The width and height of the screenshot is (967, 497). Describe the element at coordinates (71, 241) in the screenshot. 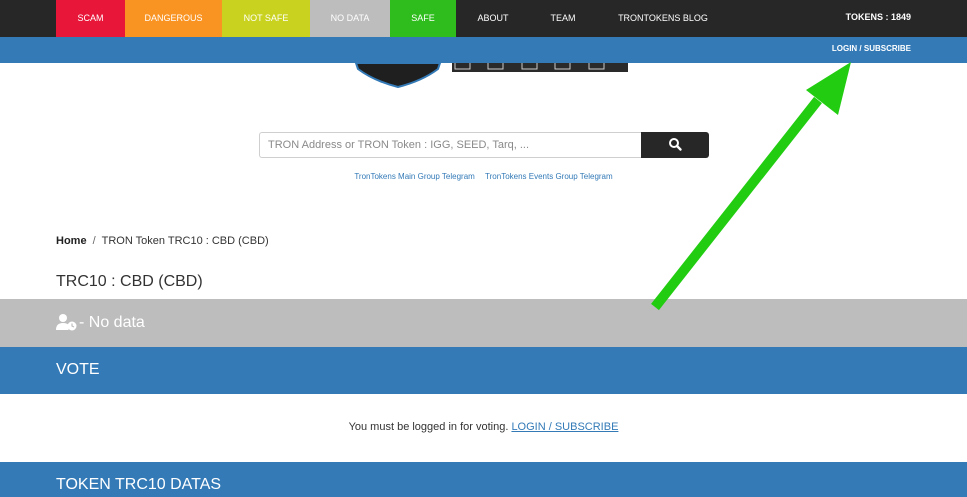

I see `breadcrumb-home: Home` at that location.